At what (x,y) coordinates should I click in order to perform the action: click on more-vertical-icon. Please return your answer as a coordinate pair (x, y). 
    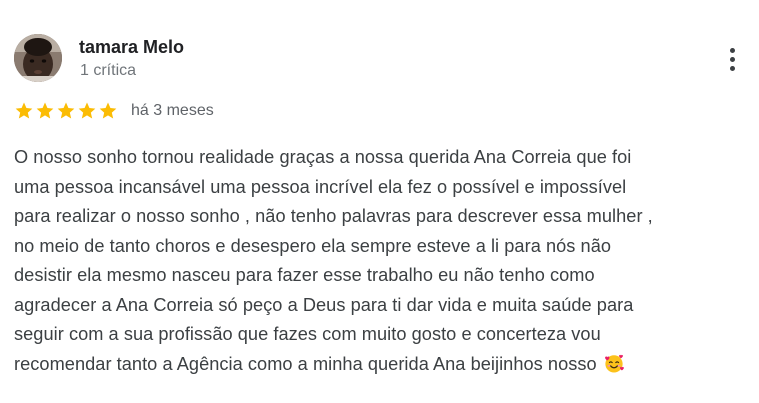
    Looking at the image, I should click on (732, 50).